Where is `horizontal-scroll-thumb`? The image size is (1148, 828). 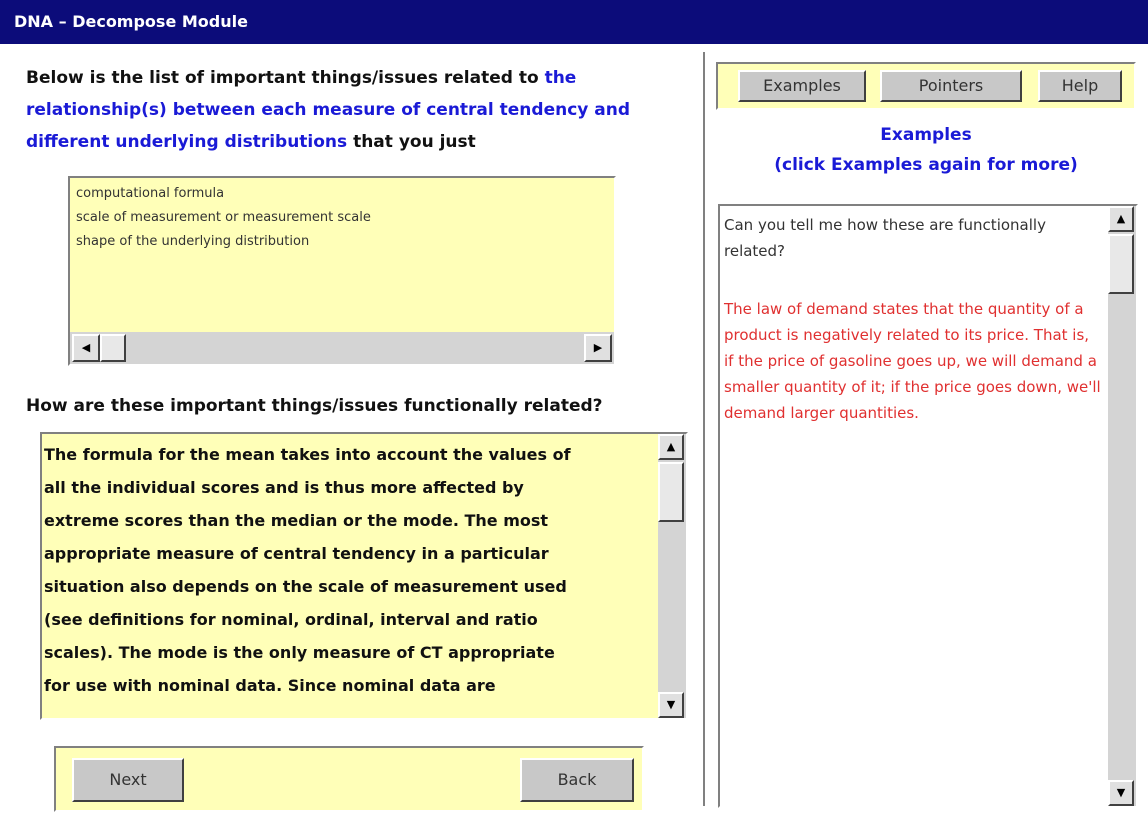
horizontal-scroll-thumb is located at coordinates (113, 348).